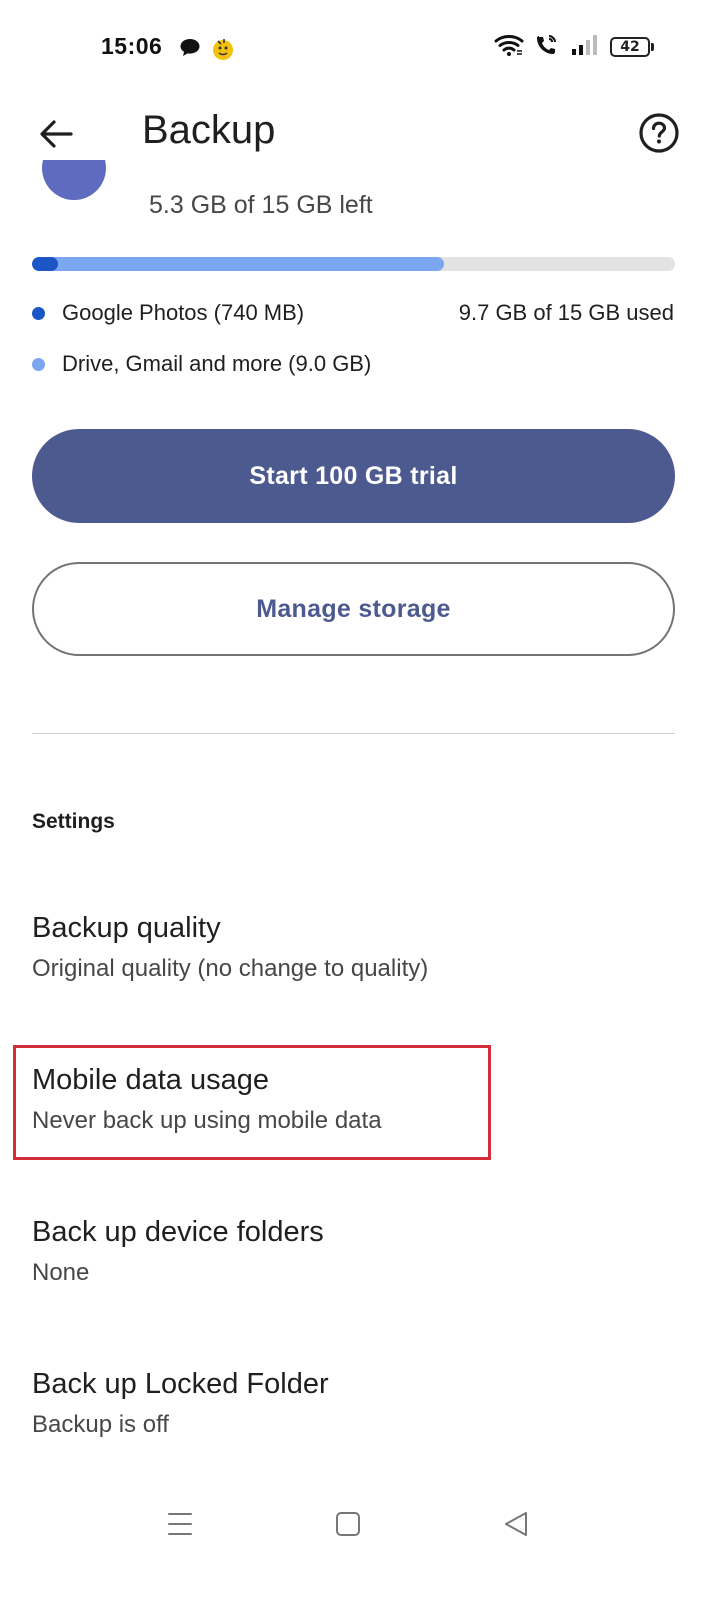 This screenshot has height=1600, width=720. What do you see at coordinates (261, 205) in the screenshot?
I see `storage-left-text: 5.3 GB of 15 GB left` at bounding box center [261, 205].